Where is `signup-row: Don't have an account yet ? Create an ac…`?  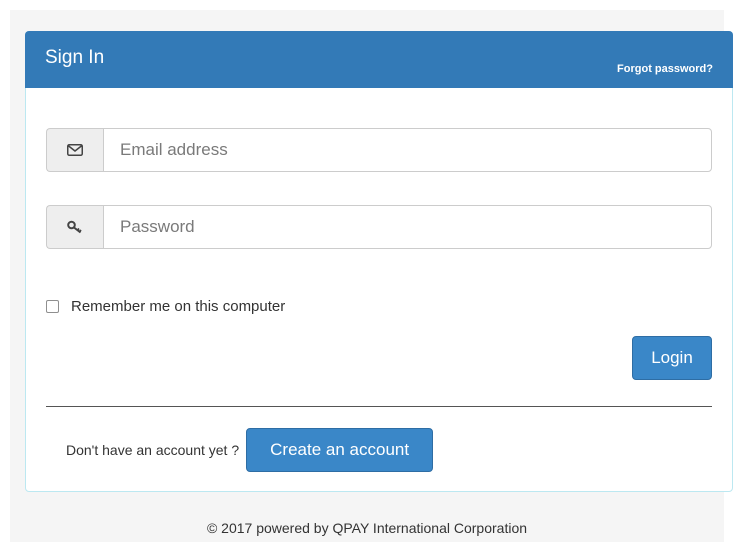 signup-row: Don't have an account yet ? Create an ac… is located at coordinates (250, 450).